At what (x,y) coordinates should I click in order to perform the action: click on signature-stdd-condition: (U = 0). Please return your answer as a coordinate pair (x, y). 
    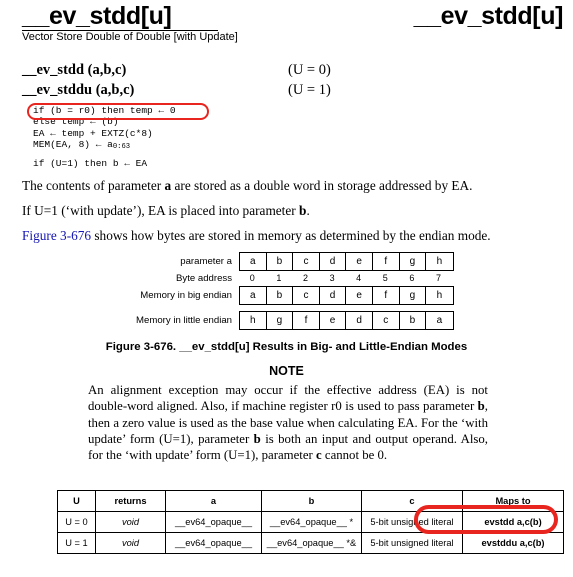
    Looking at the image, I should click on (309, 70).